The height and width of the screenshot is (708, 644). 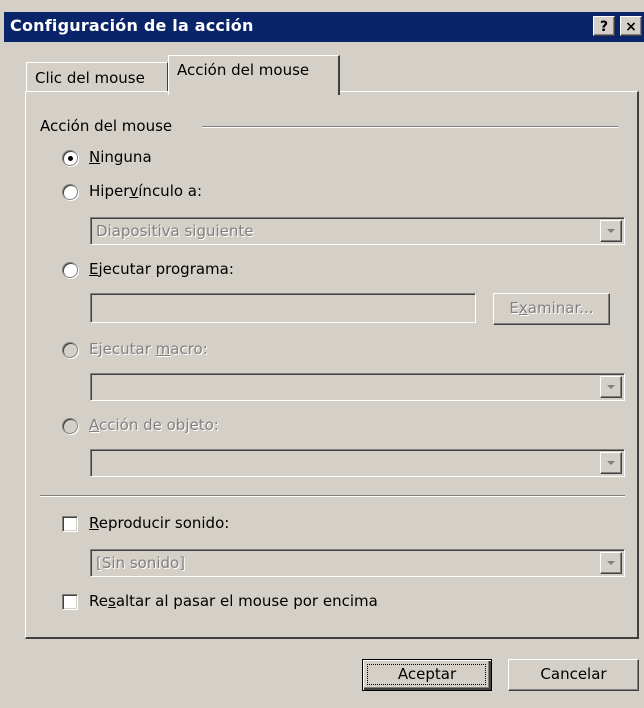 I want to click on hyperlink-dropdown-button, so click(x=611, y=231).